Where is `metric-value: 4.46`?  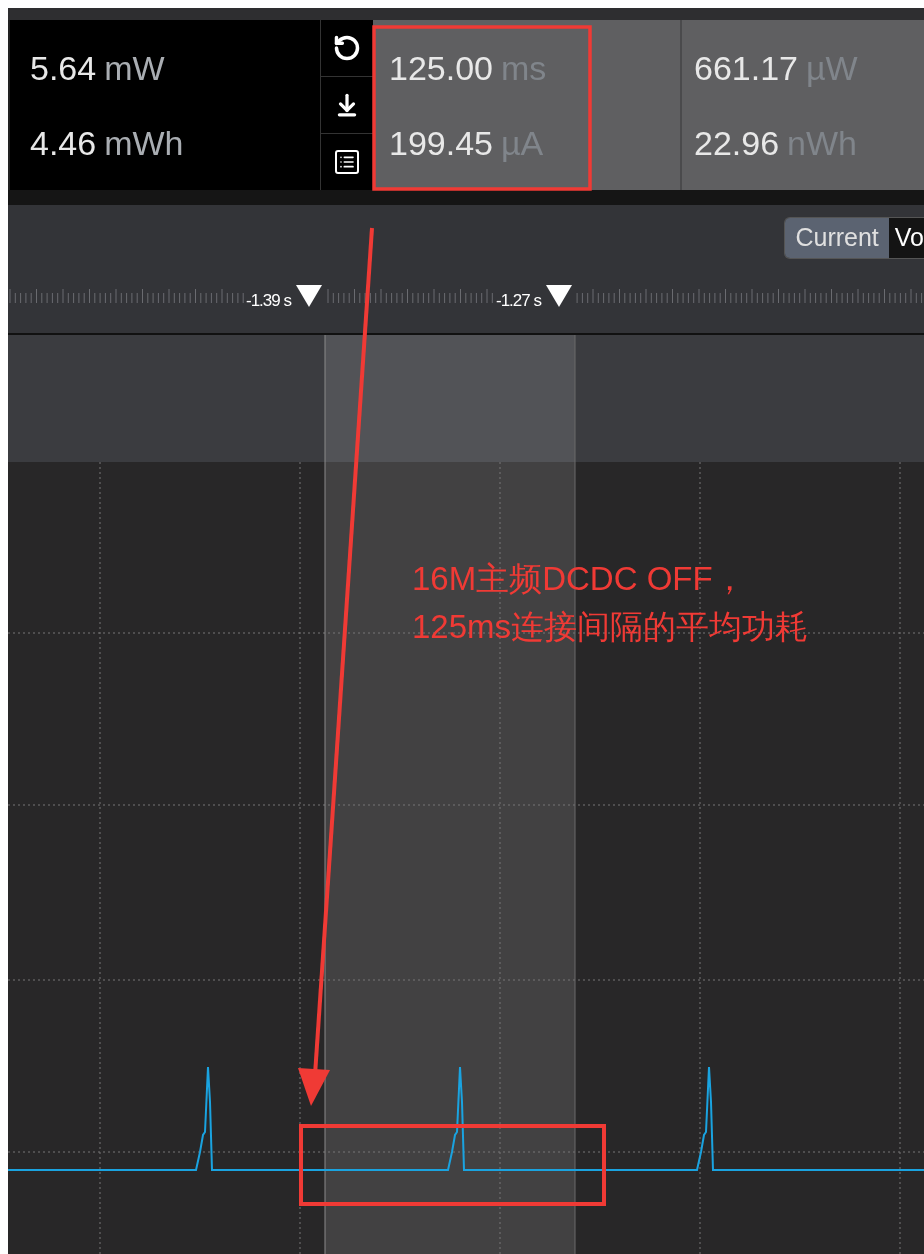 metric-value: 4.46 is located at coordinates (63, 142).